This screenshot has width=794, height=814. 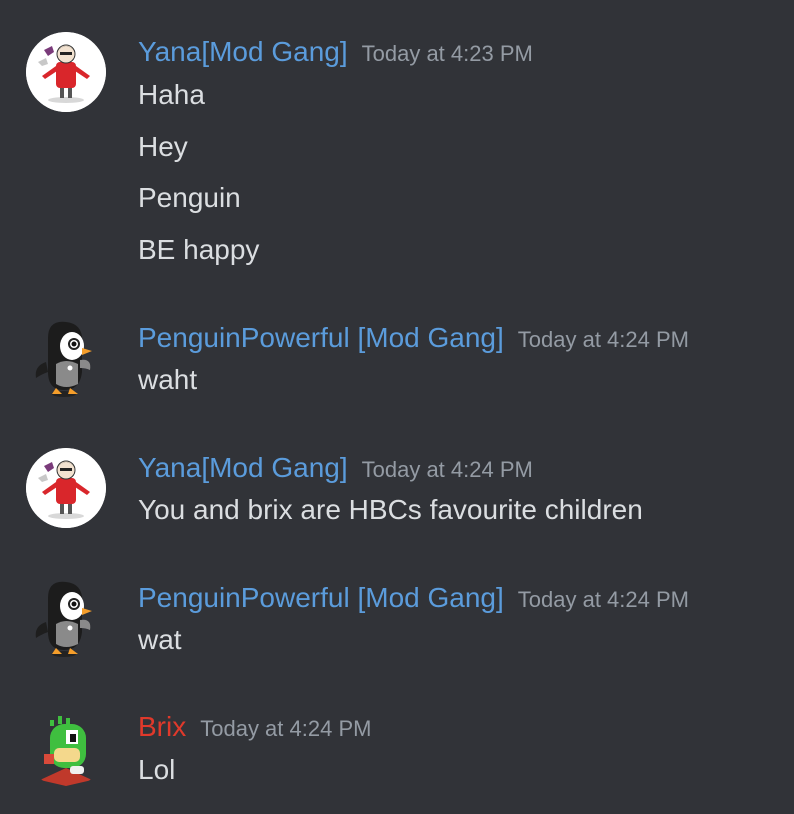 I want to click on timestamp: Today at 4:23 PM, so click(x=447, y=53).